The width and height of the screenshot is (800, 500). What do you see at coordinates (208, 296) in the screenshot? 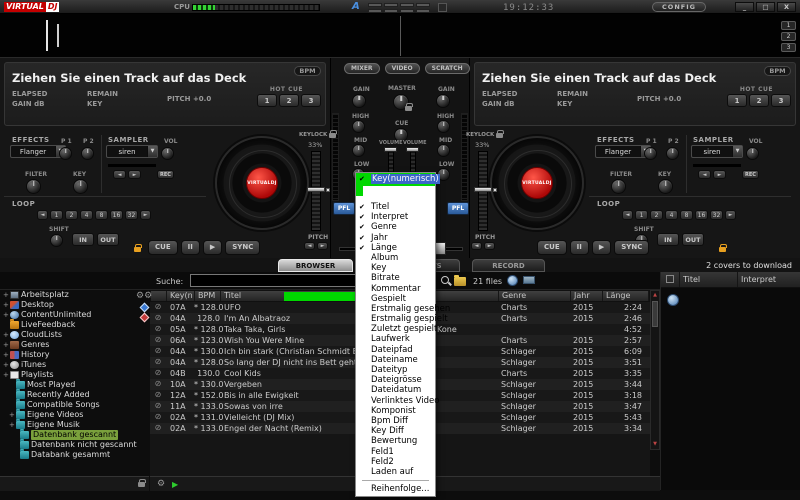
I see `column-bpm: BPM` at bounding box center [208, 296].